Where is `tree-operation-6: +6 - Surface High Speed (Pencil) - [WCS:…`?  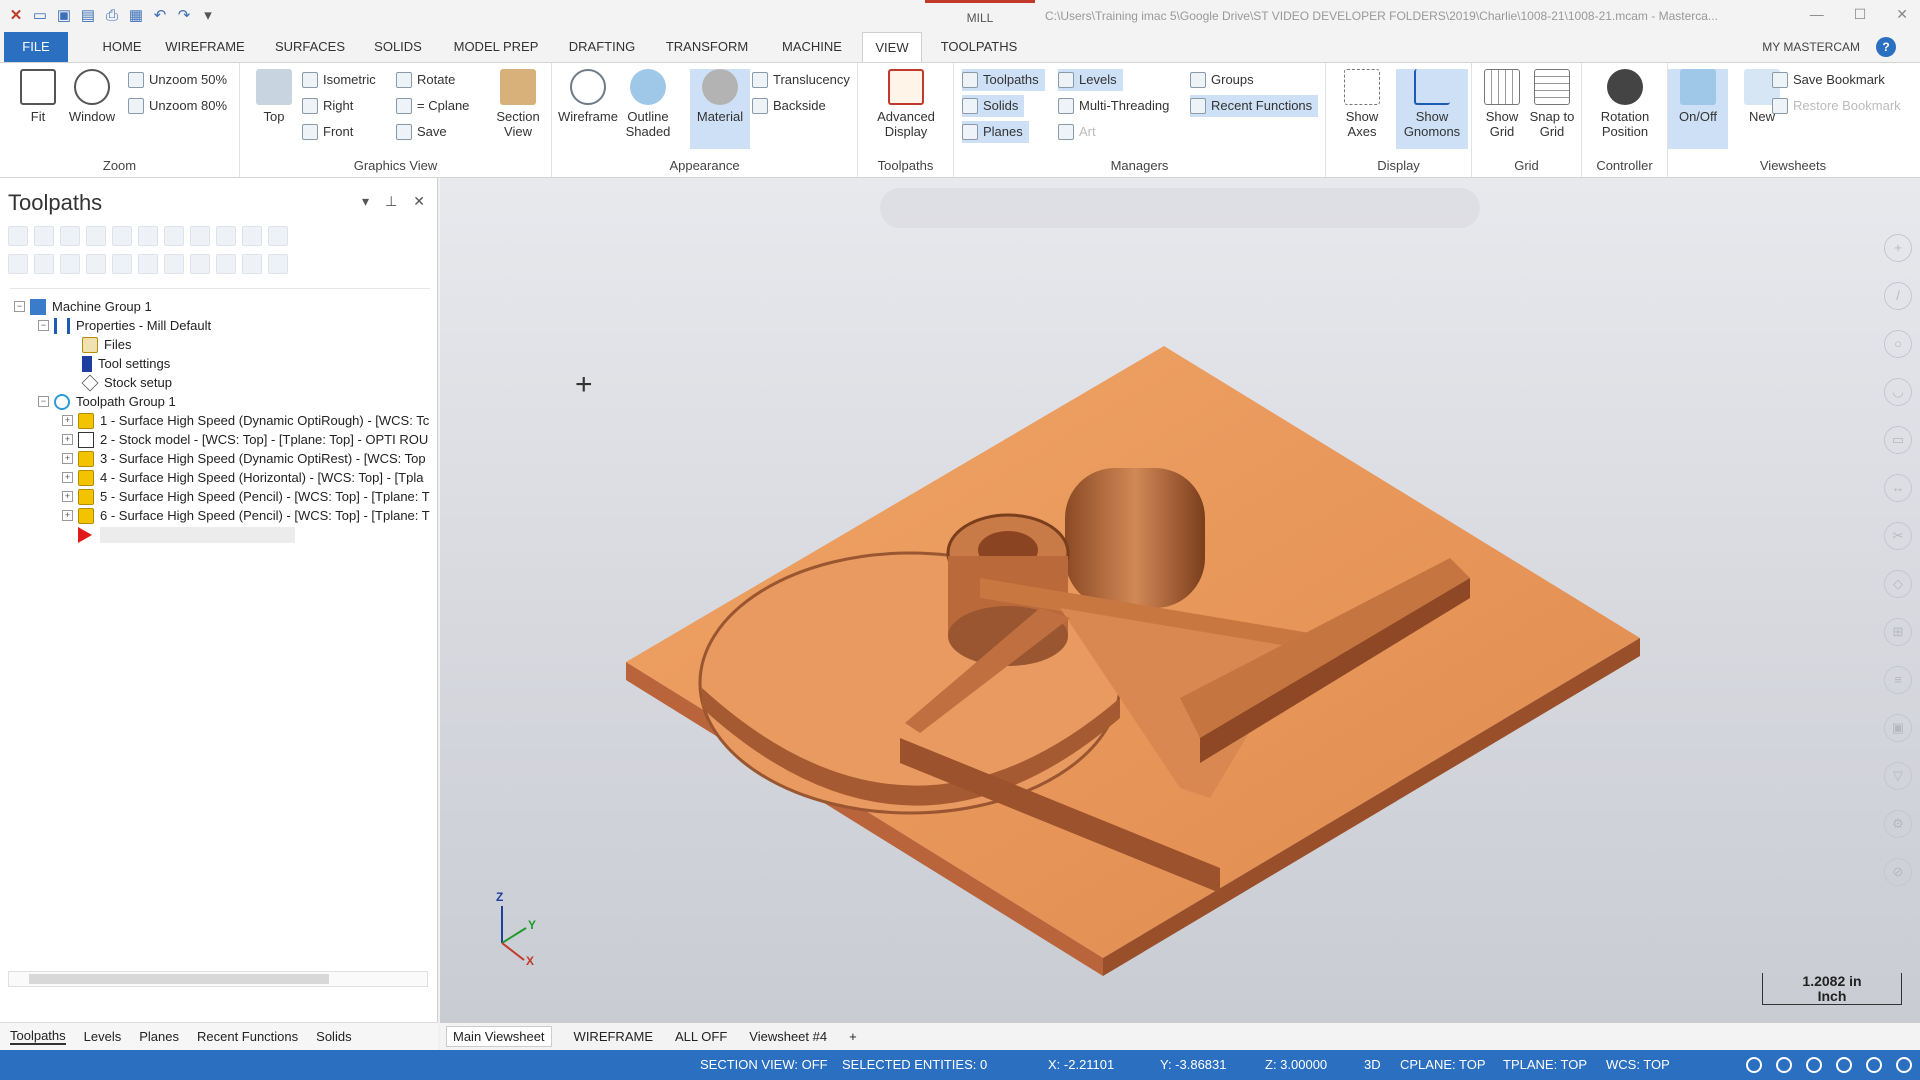 tree-operation-6: +6 - Surface High Speed (Pencil) - [WCS:… is located at coordinates (246, 515).